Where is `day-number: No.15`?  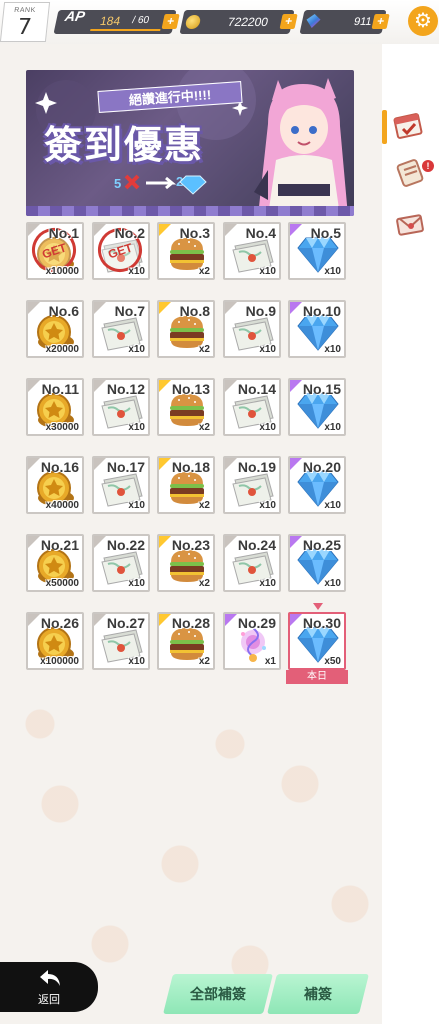
day-number: No.15 is located at coordinates (321, 389).